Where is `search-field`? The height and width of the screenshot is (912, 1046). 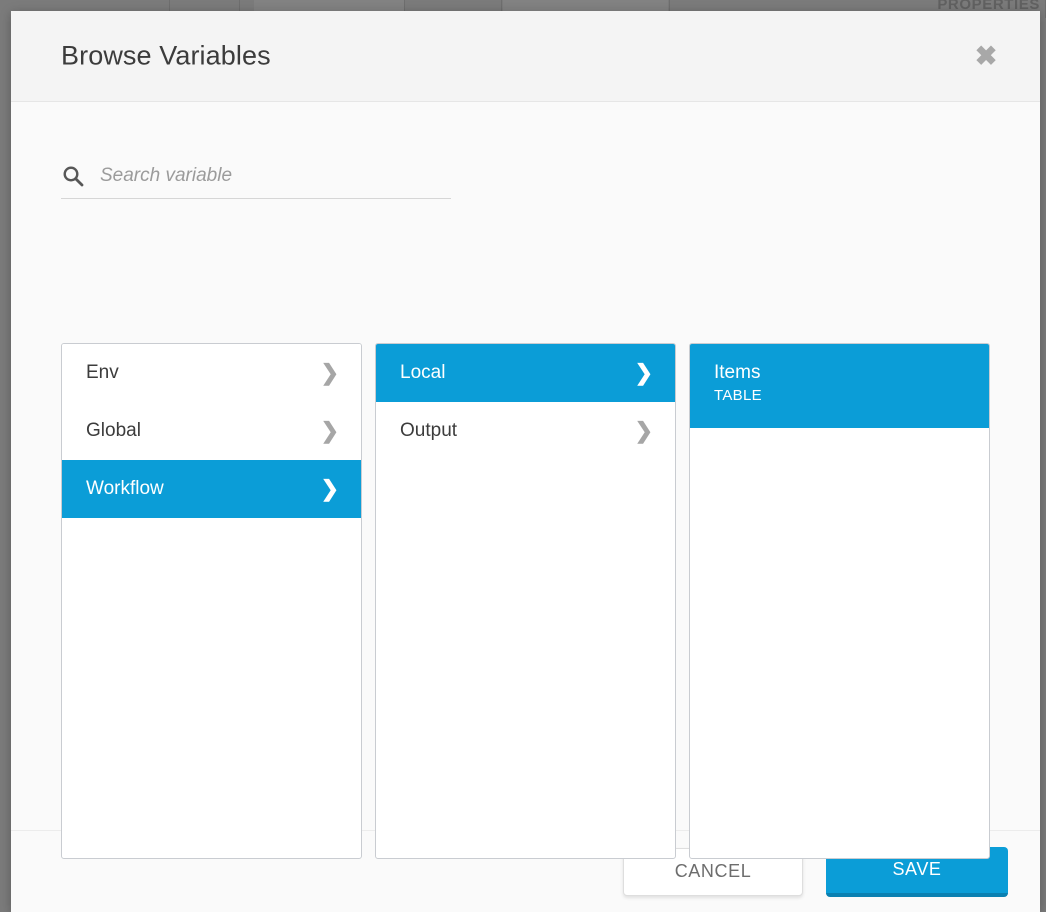
search-field is located at coordinates (256, 181).